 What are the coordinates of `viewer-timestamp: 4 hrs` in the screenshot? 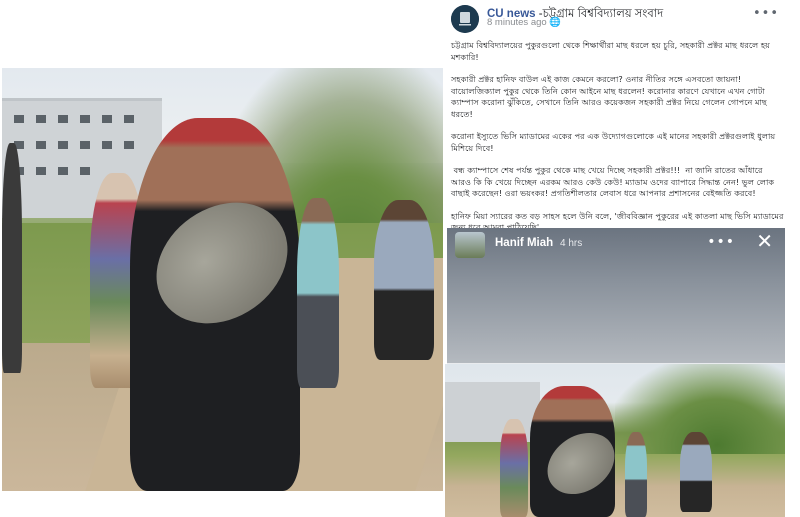 It's located at (571, 243).